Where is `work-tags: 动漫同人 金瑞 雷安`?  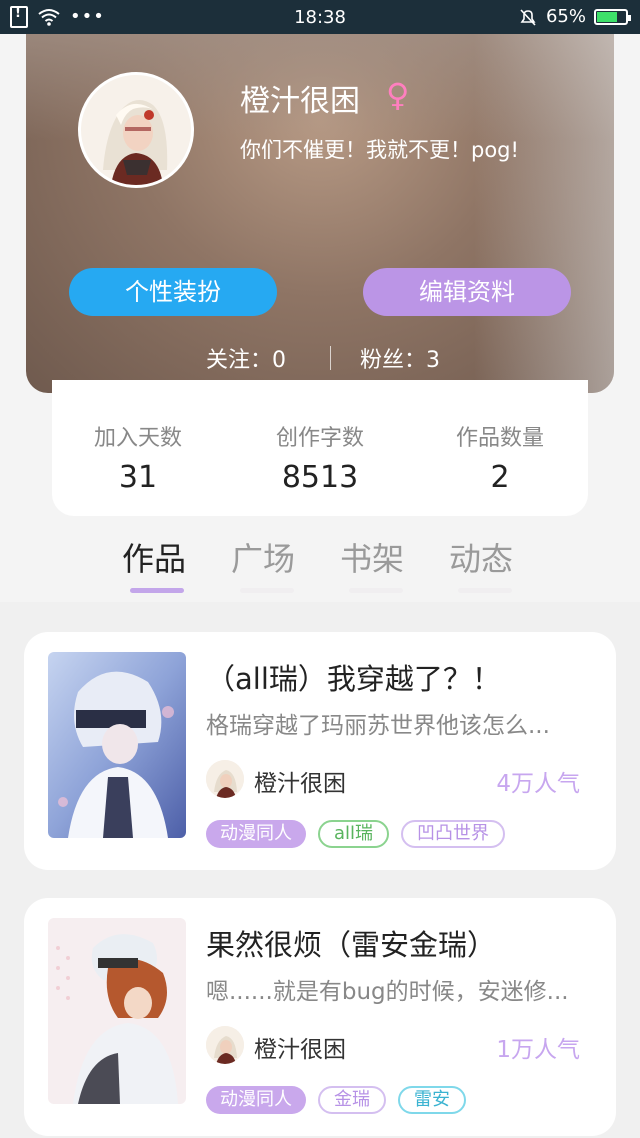 work-tags: 动漫同人 金瑞 雷安 is located at coordinates (336, 1100).